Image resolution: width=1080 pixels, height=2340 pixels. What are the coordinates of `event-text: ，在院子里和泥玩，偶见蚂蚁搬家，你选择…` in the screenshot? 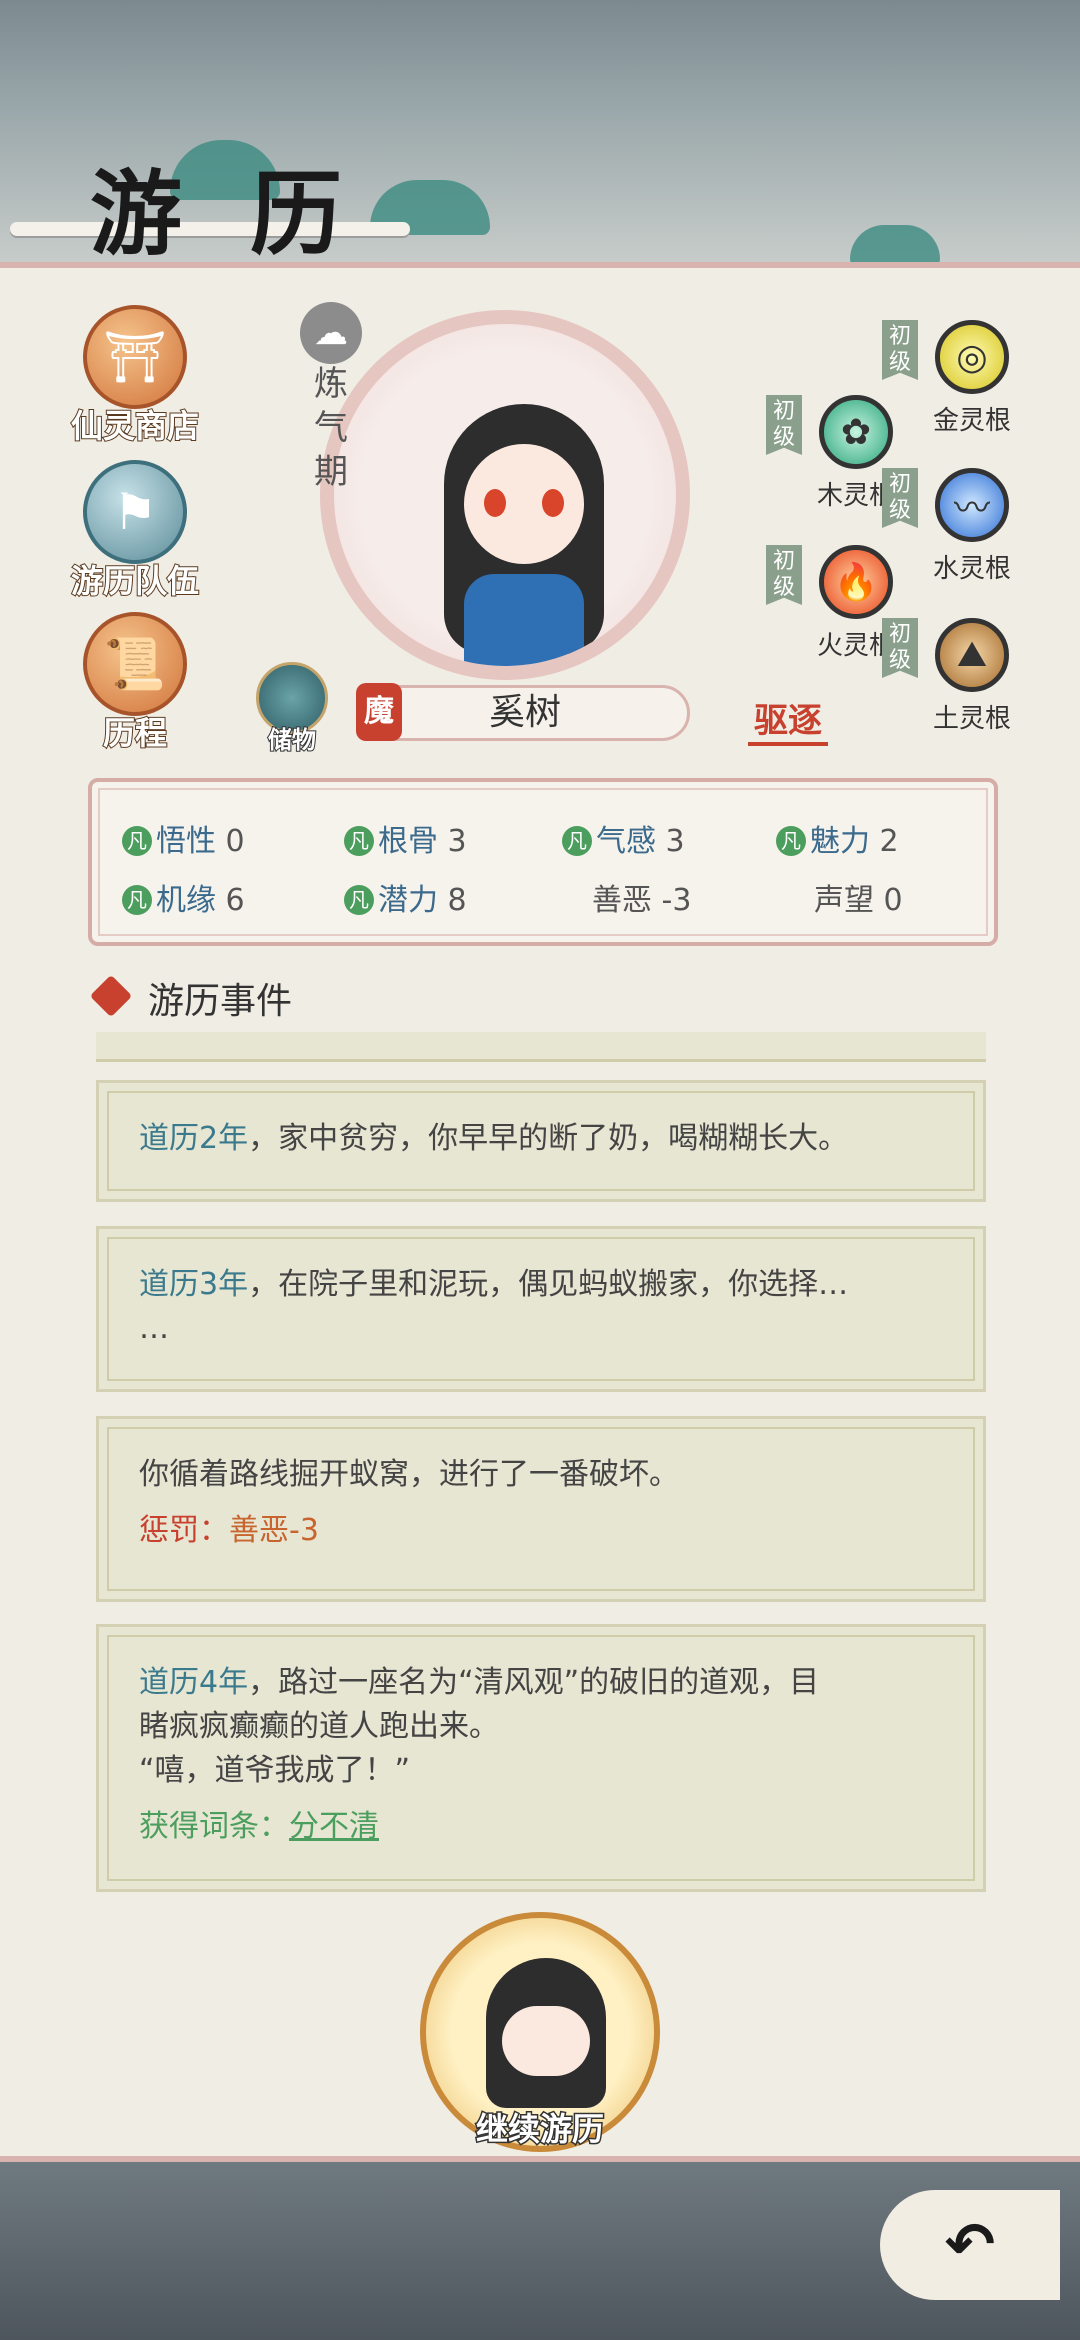 It's located at (548, 1284).